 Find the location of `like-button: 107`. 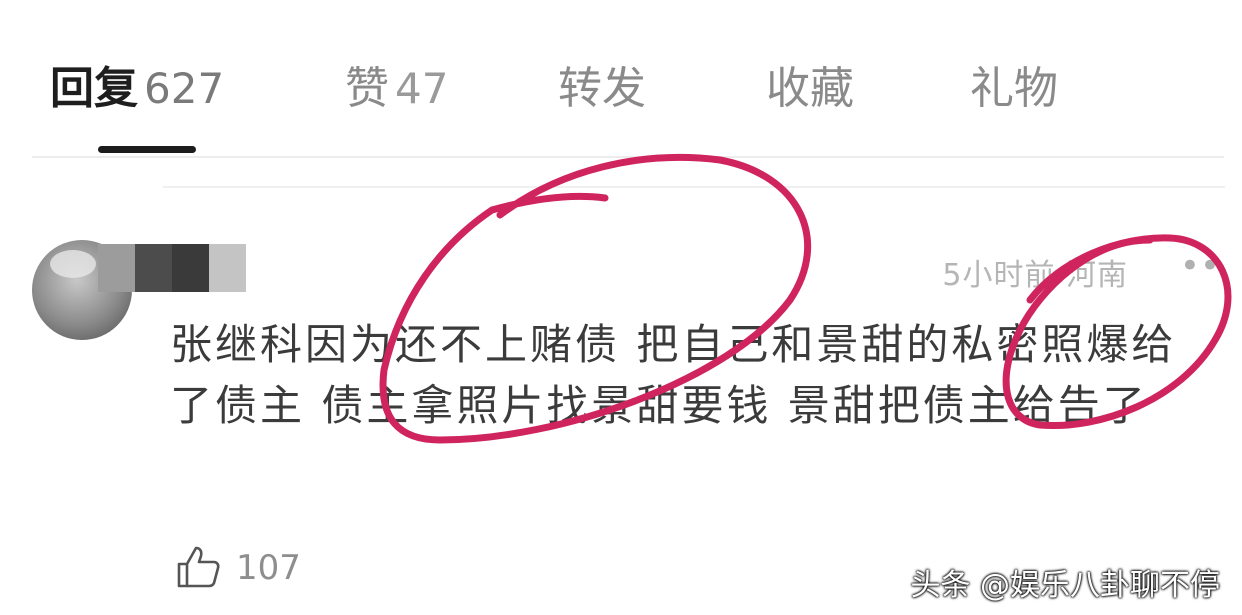

like-button: 107 is located at coordinates (237, 568).